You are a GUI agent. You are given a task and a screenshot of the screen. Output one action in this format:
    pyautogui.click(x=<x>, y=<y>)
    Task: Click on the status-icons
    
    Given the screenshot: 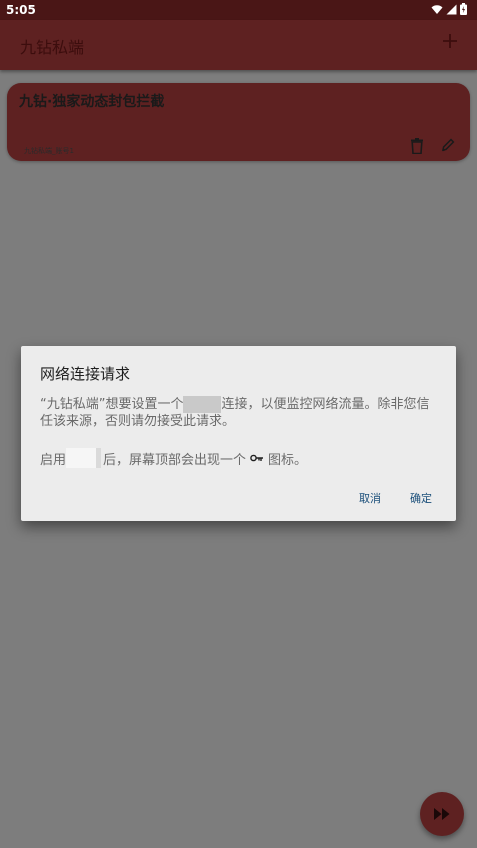 What is the action you would take?
    pyautogui.click(x=449, y=9)
    